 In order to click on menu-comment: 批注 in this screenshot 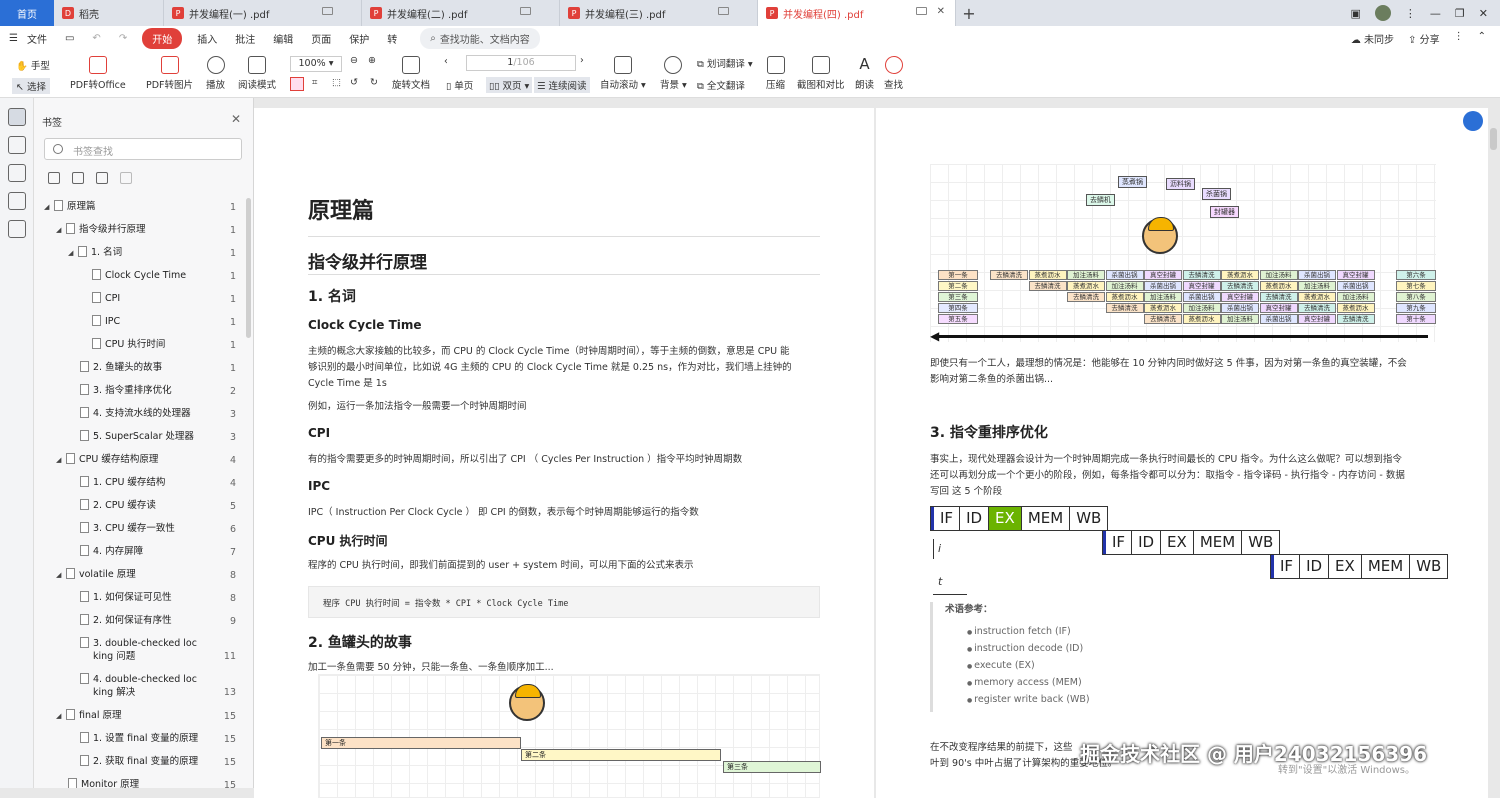, I will do `click(245, 38)`.